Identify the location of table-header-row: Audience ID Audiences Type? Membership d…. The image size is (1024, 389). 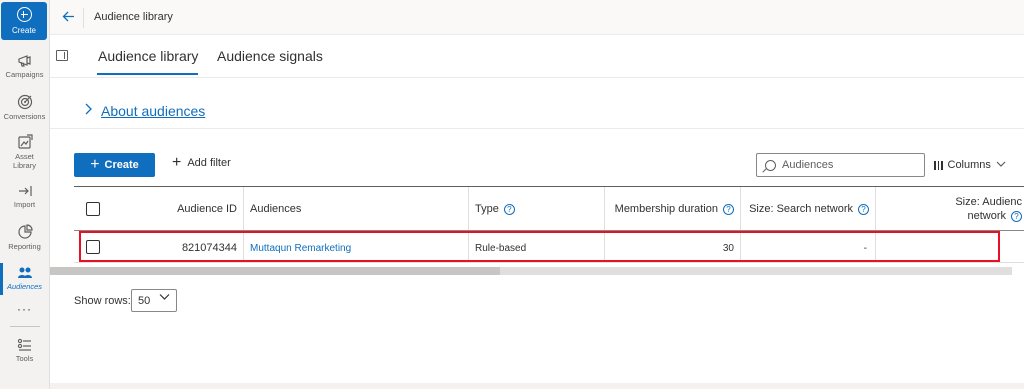
(549, 208).